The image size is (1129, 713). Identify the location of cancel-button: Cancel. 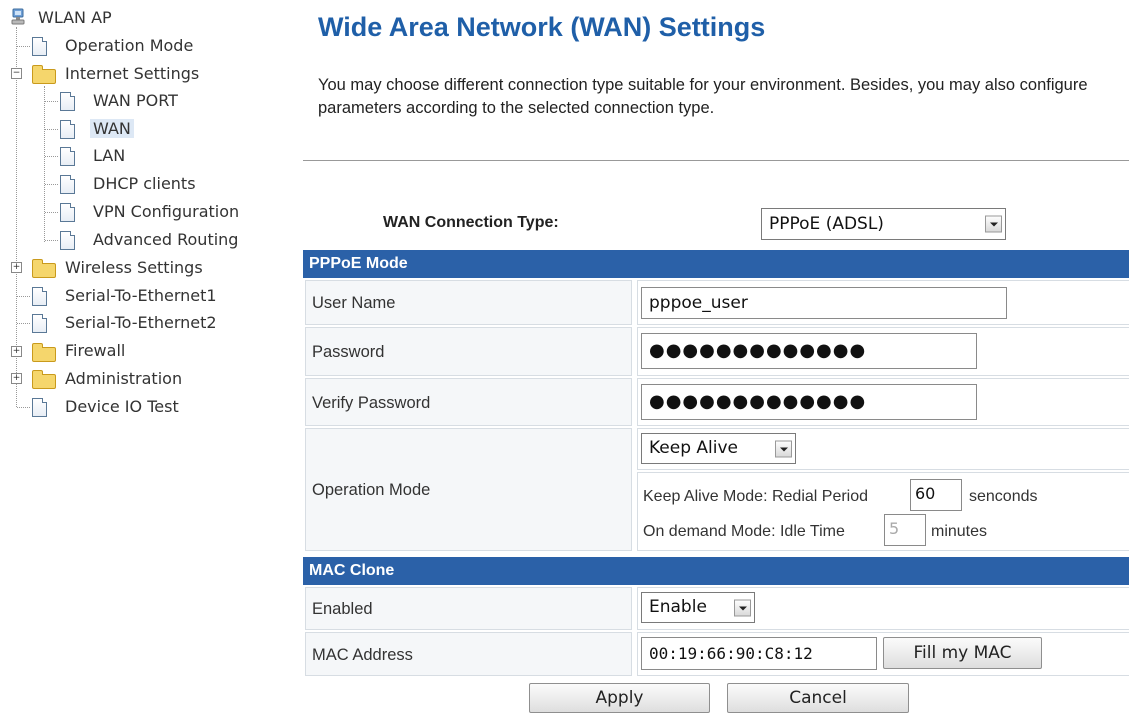
(818, 698).